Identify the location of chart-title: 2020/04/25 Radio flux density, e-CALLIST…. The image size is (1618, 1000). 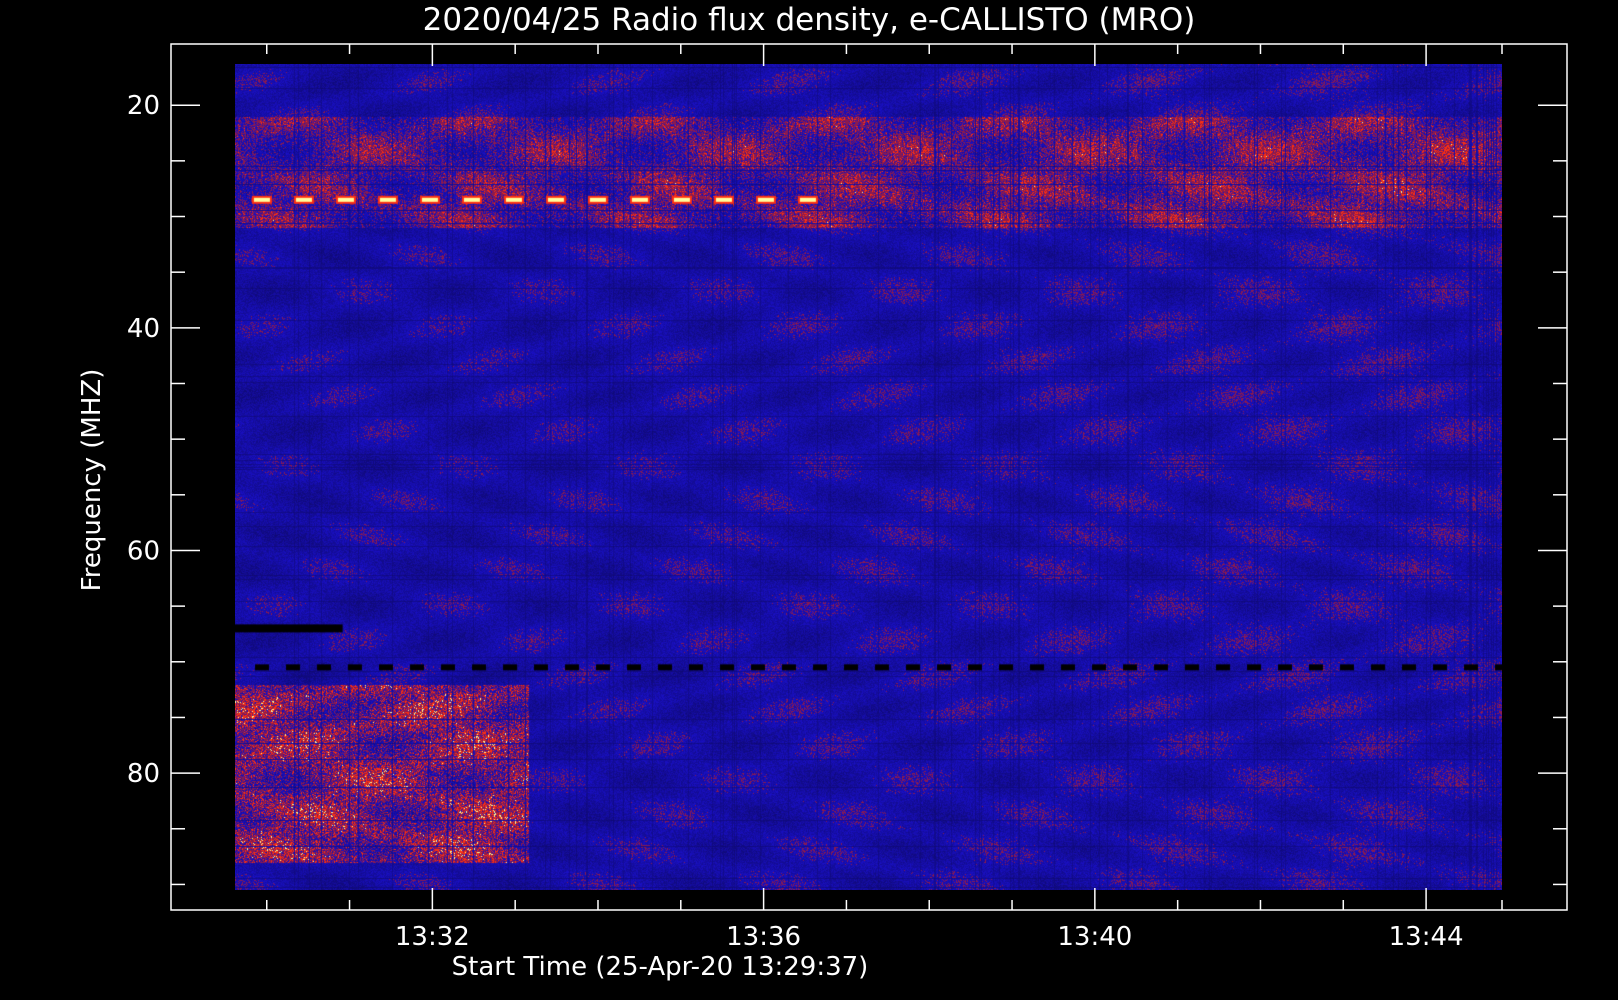
(809, 20).